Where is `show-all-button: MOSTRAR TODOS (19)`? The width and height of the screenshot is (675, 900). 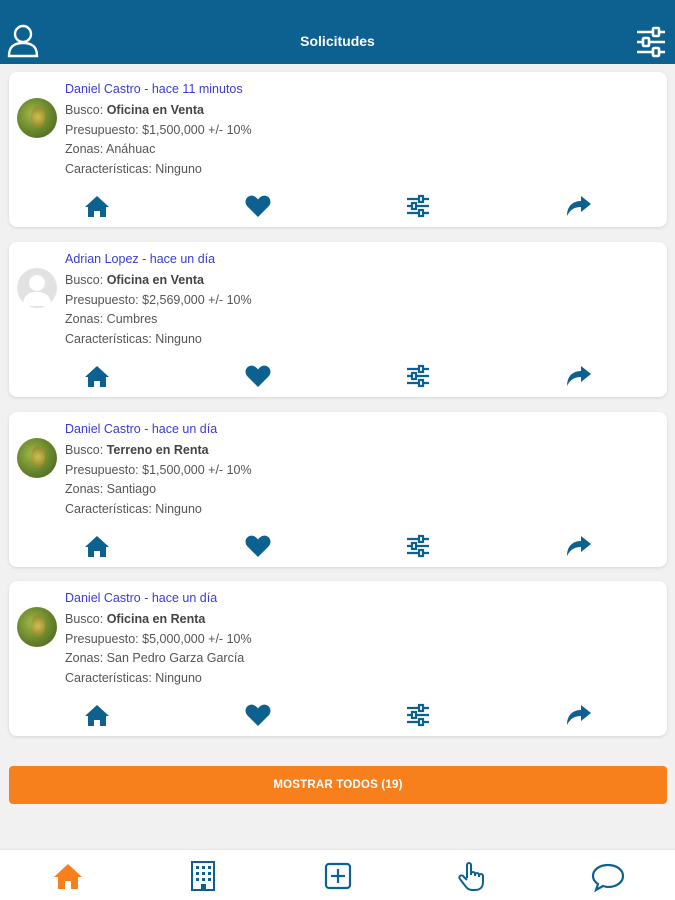 show-all-button: MOSTRAR TODOS (19) is located at coordinates (338, 785).